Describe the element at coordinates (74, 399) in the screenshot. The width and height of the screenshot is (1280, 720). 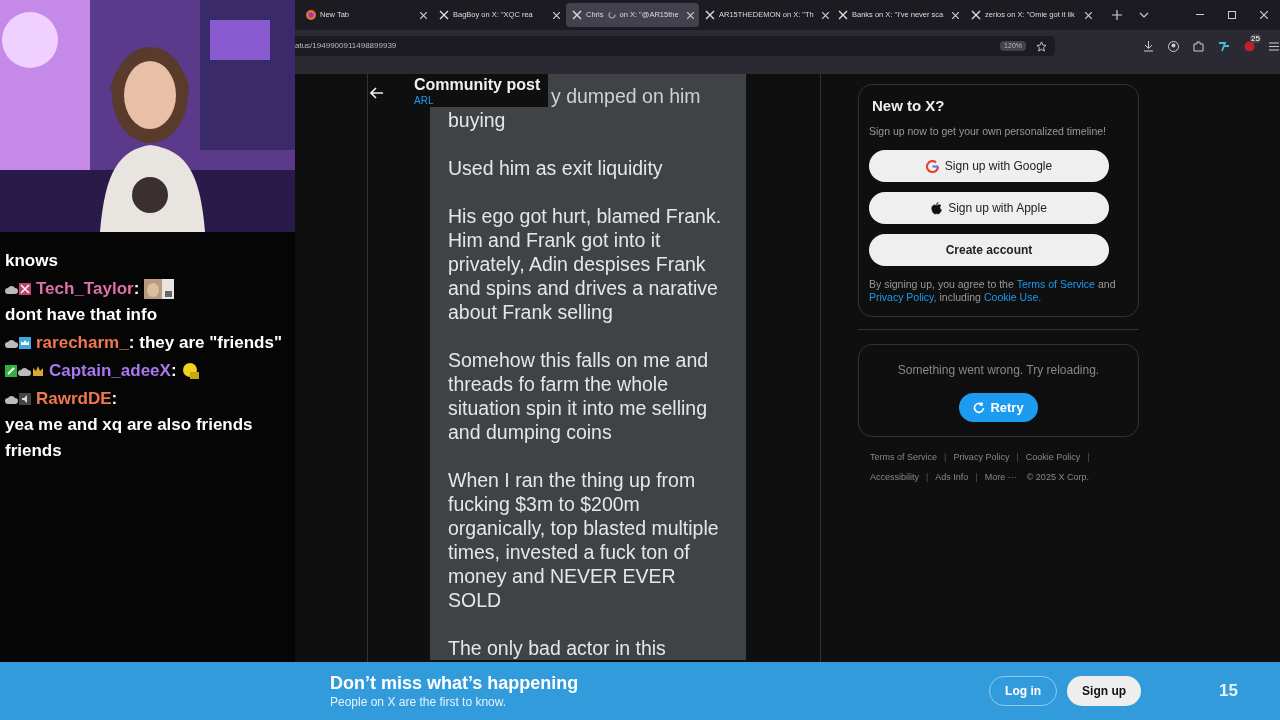
I see `chat-username: RawrdDE` at that location.